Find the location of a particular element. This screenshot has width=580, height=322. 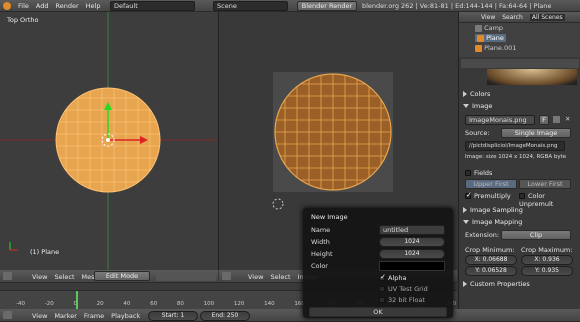

mesh-icon is located at coordinates (480, 38).